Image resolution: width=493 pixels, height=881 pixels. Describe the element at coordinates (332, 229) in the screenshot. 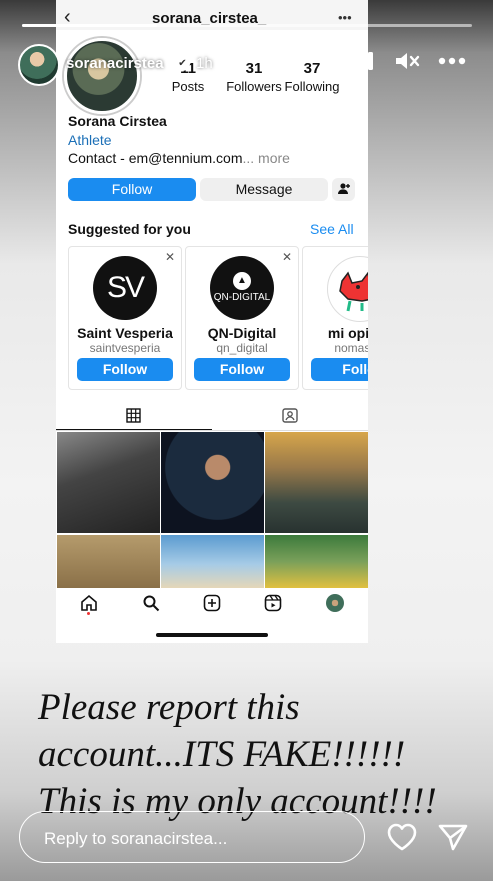

I see `see-all-link: See All` at that location.